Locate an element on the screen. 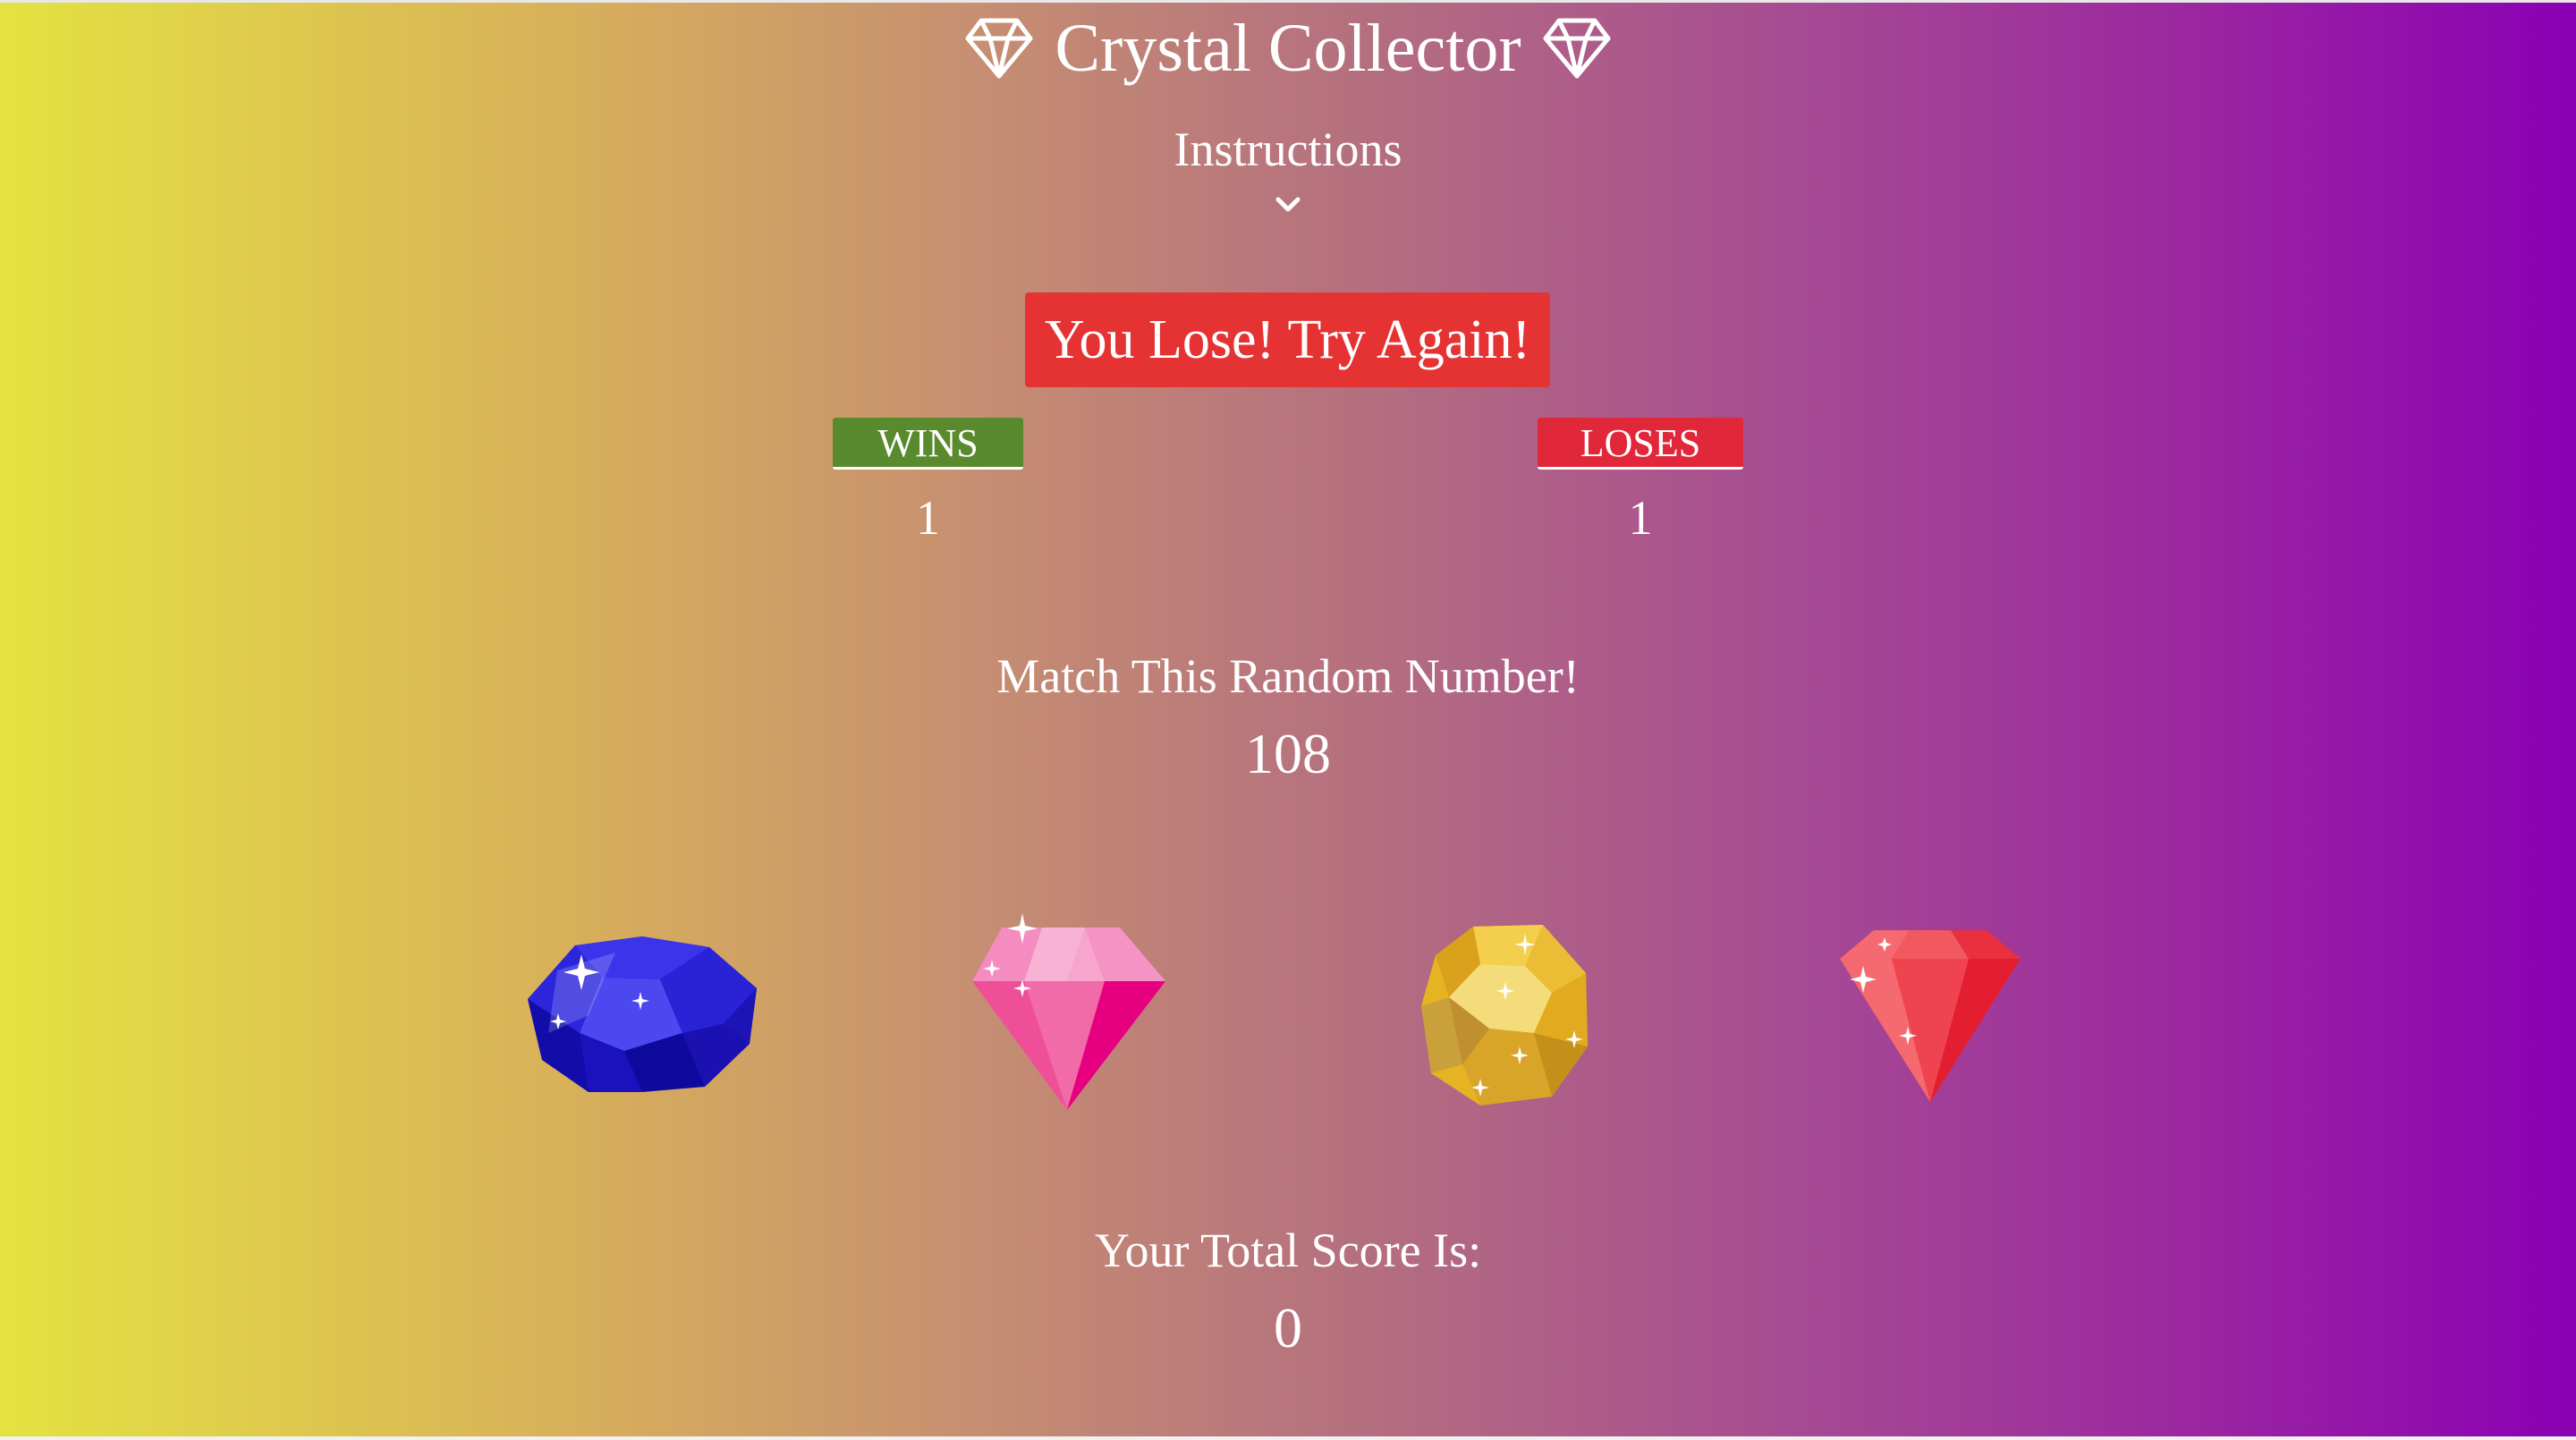 Image resolution: width=2576 pixels, height=1440 pixels. yellow-gem-icon is located at coordinates (1504, 1015).